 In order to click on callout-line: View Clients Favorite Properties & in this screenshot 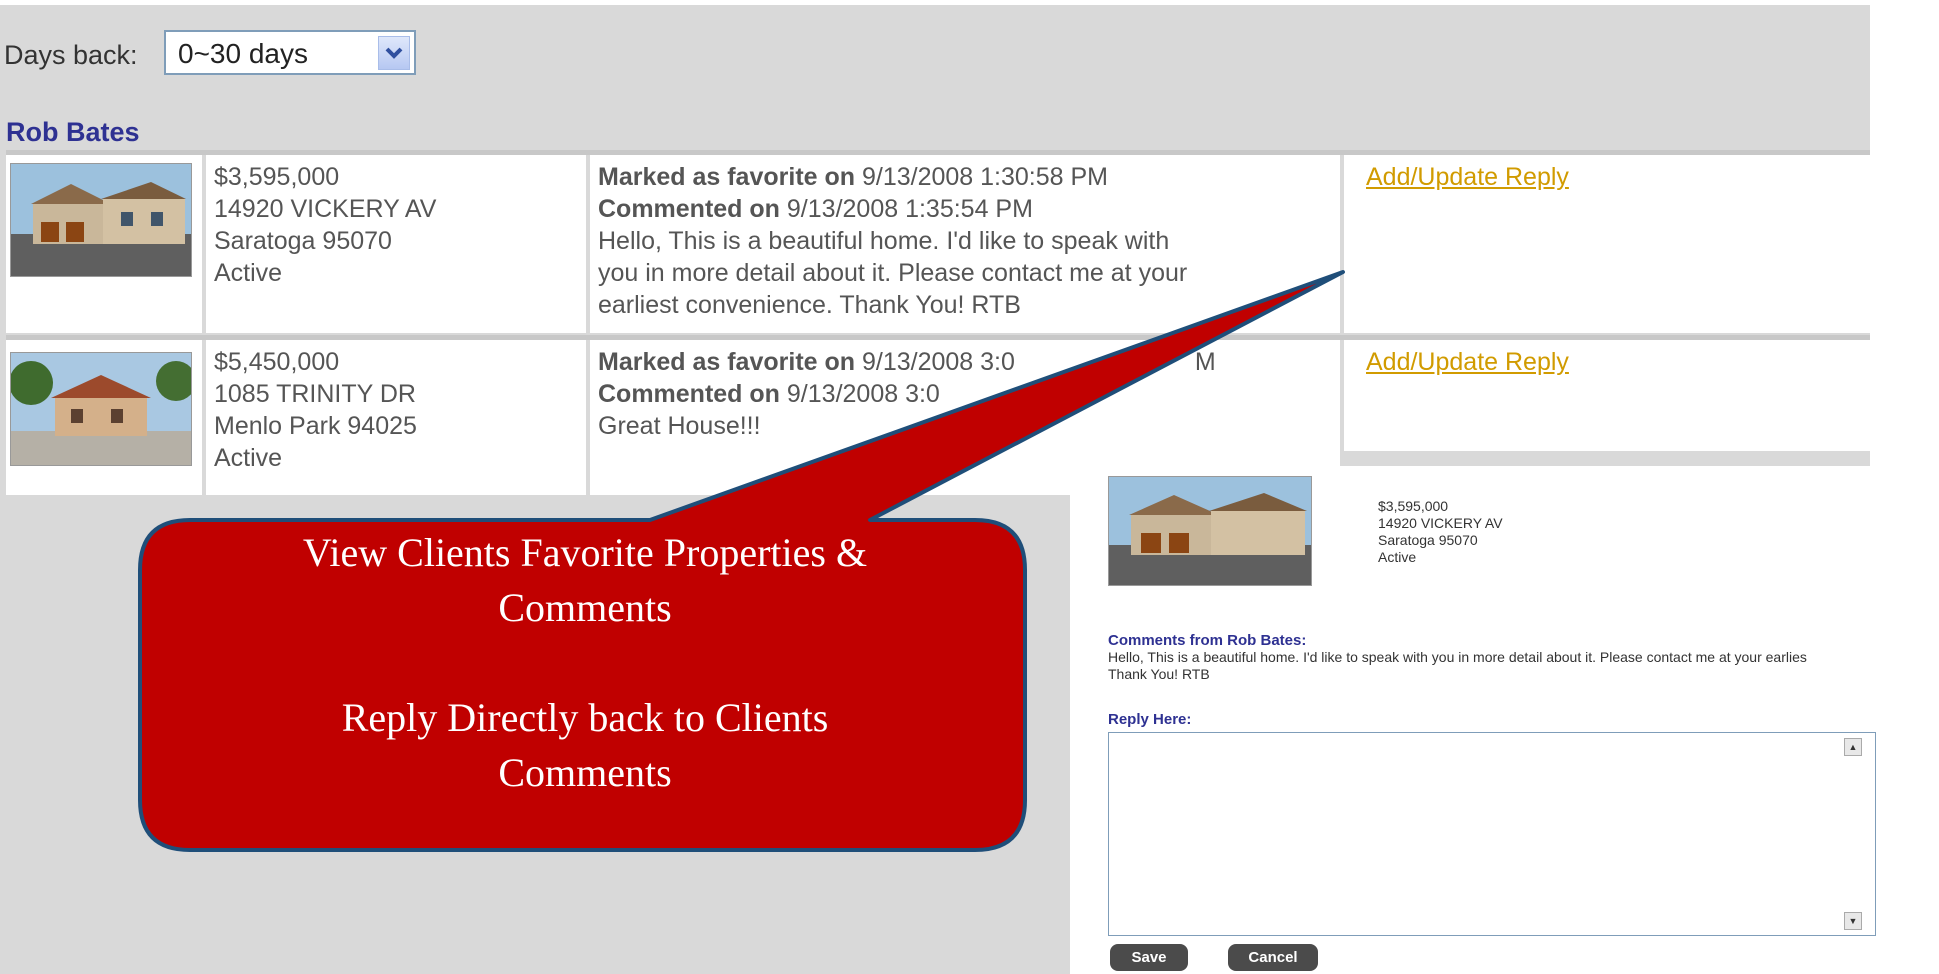, I will do `click(585, 552)`.